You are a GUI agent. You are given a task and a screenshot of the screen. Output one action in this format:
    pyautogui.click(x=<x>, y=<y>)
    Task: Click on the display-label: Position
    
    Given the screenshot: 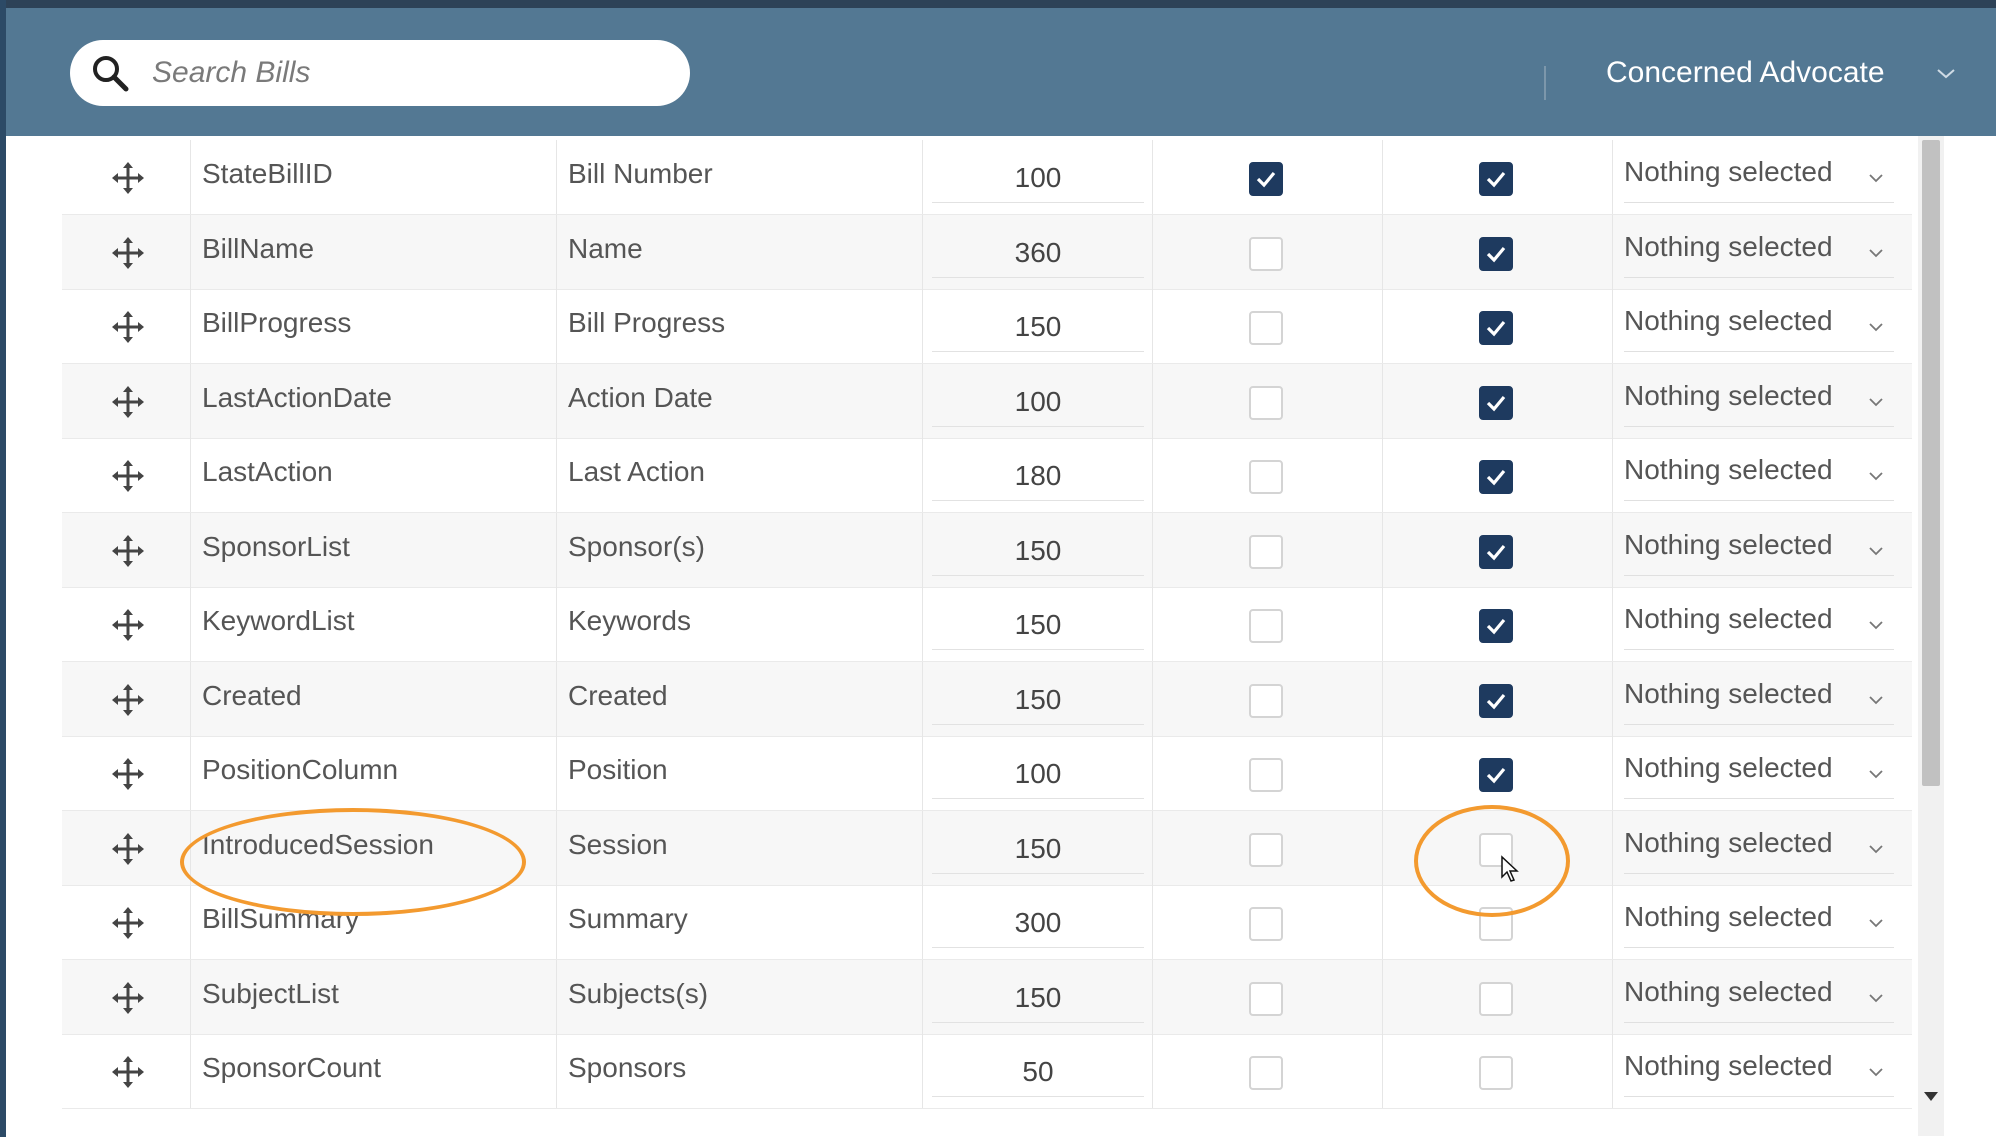 What is the action you would take?
    pyautogui.click(x=618, y=769)
    